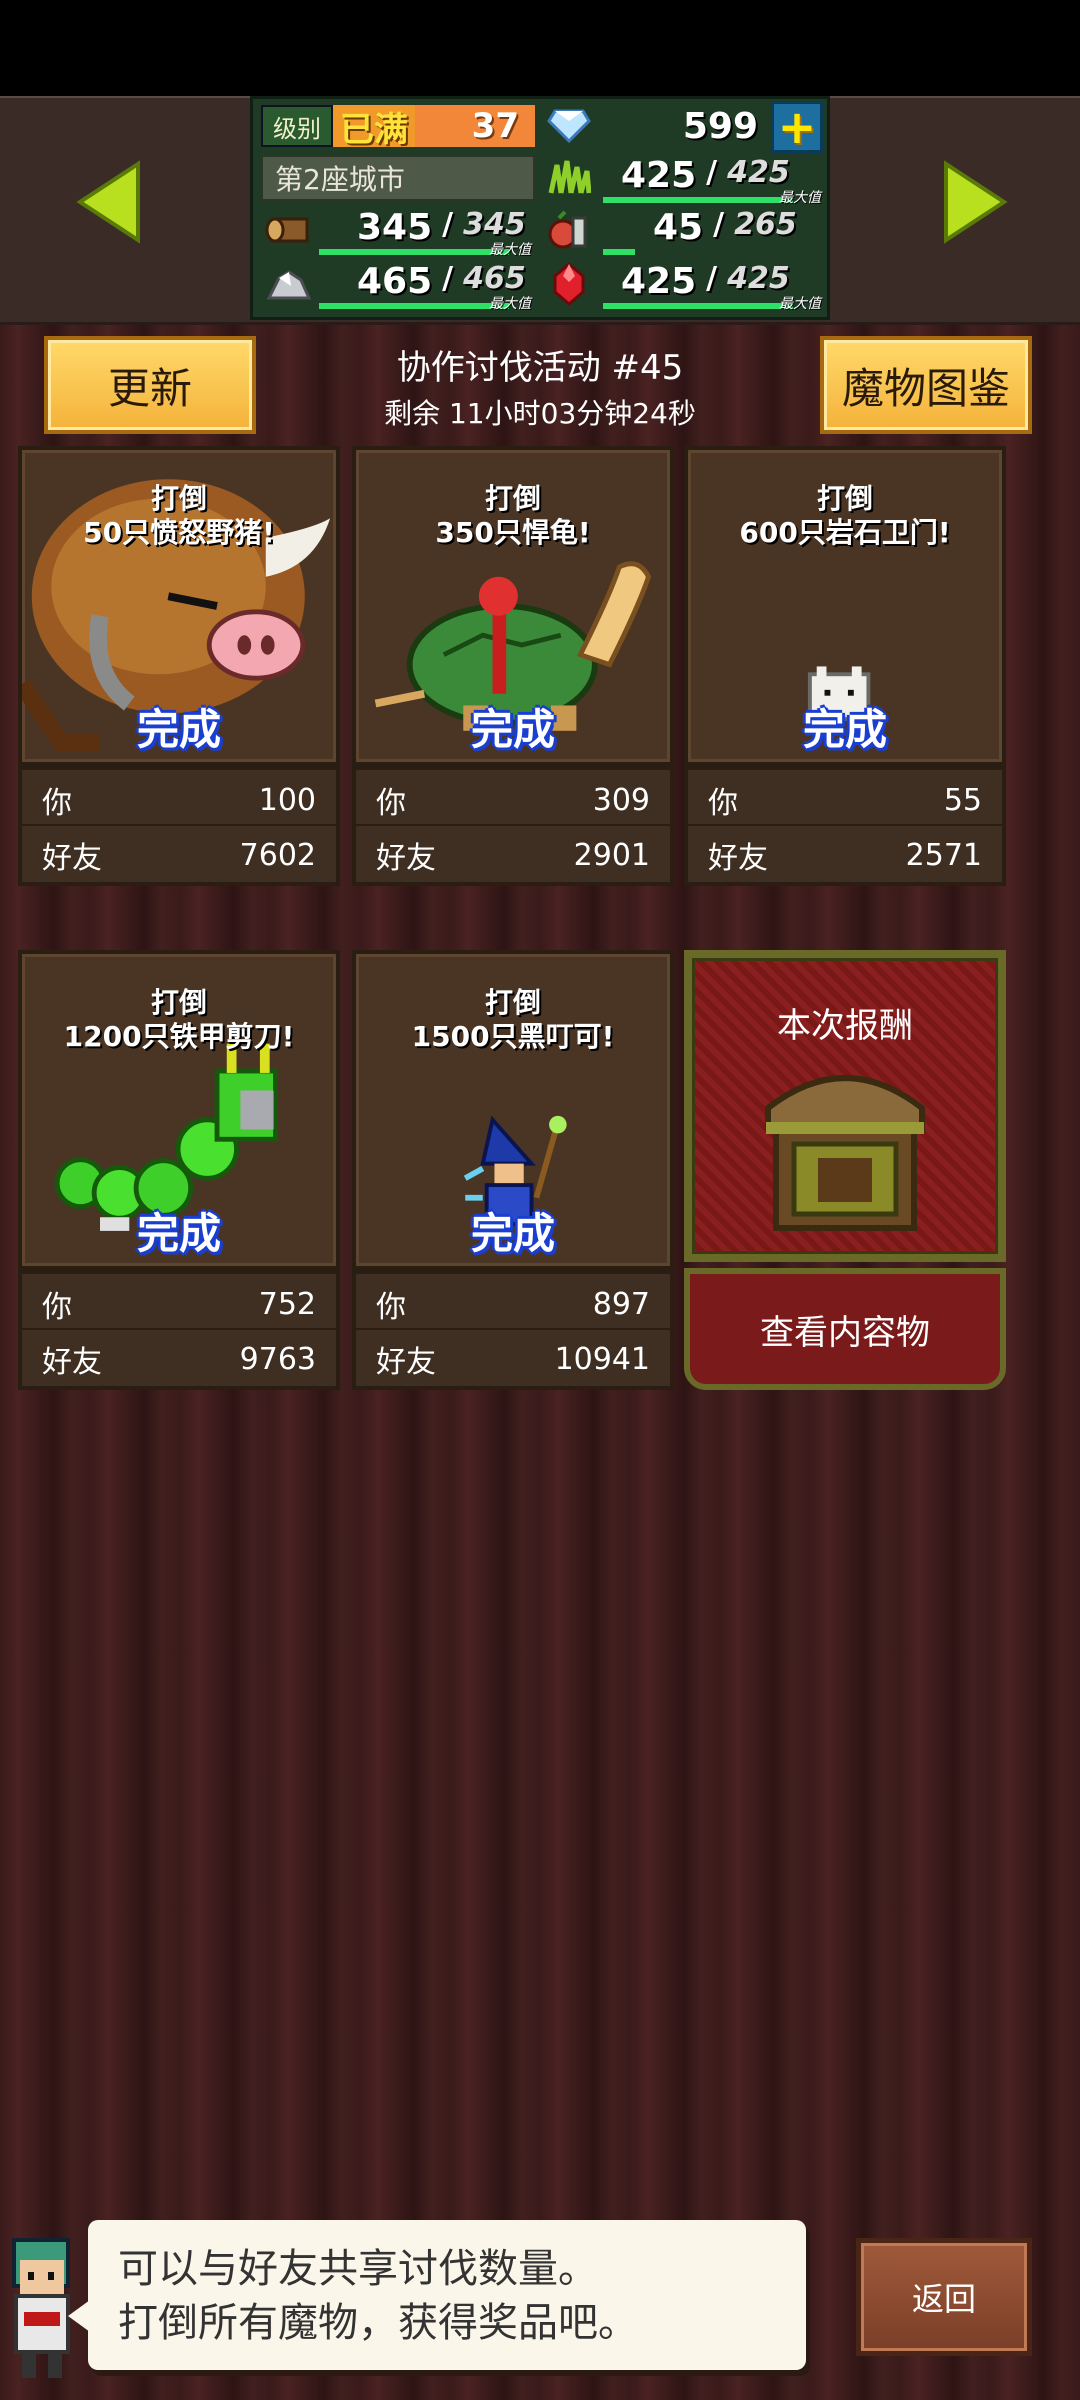 The image size is (1080, 2400). What do you see at coordinates (714, 232) in the screenshot?
I see `food-resource: 45/265` at bounding box center [714, 232].